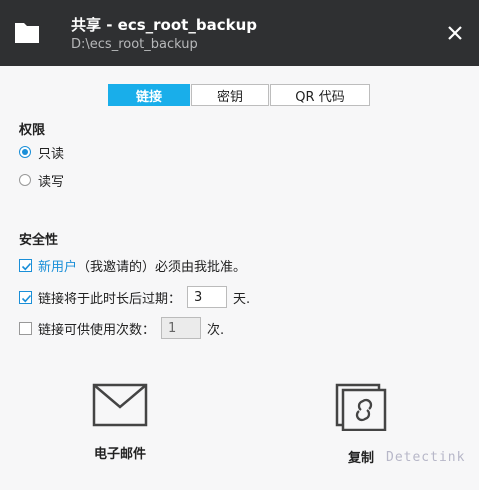 The image size is (479, 490). I want to click on close-icon, so click(455, 33).